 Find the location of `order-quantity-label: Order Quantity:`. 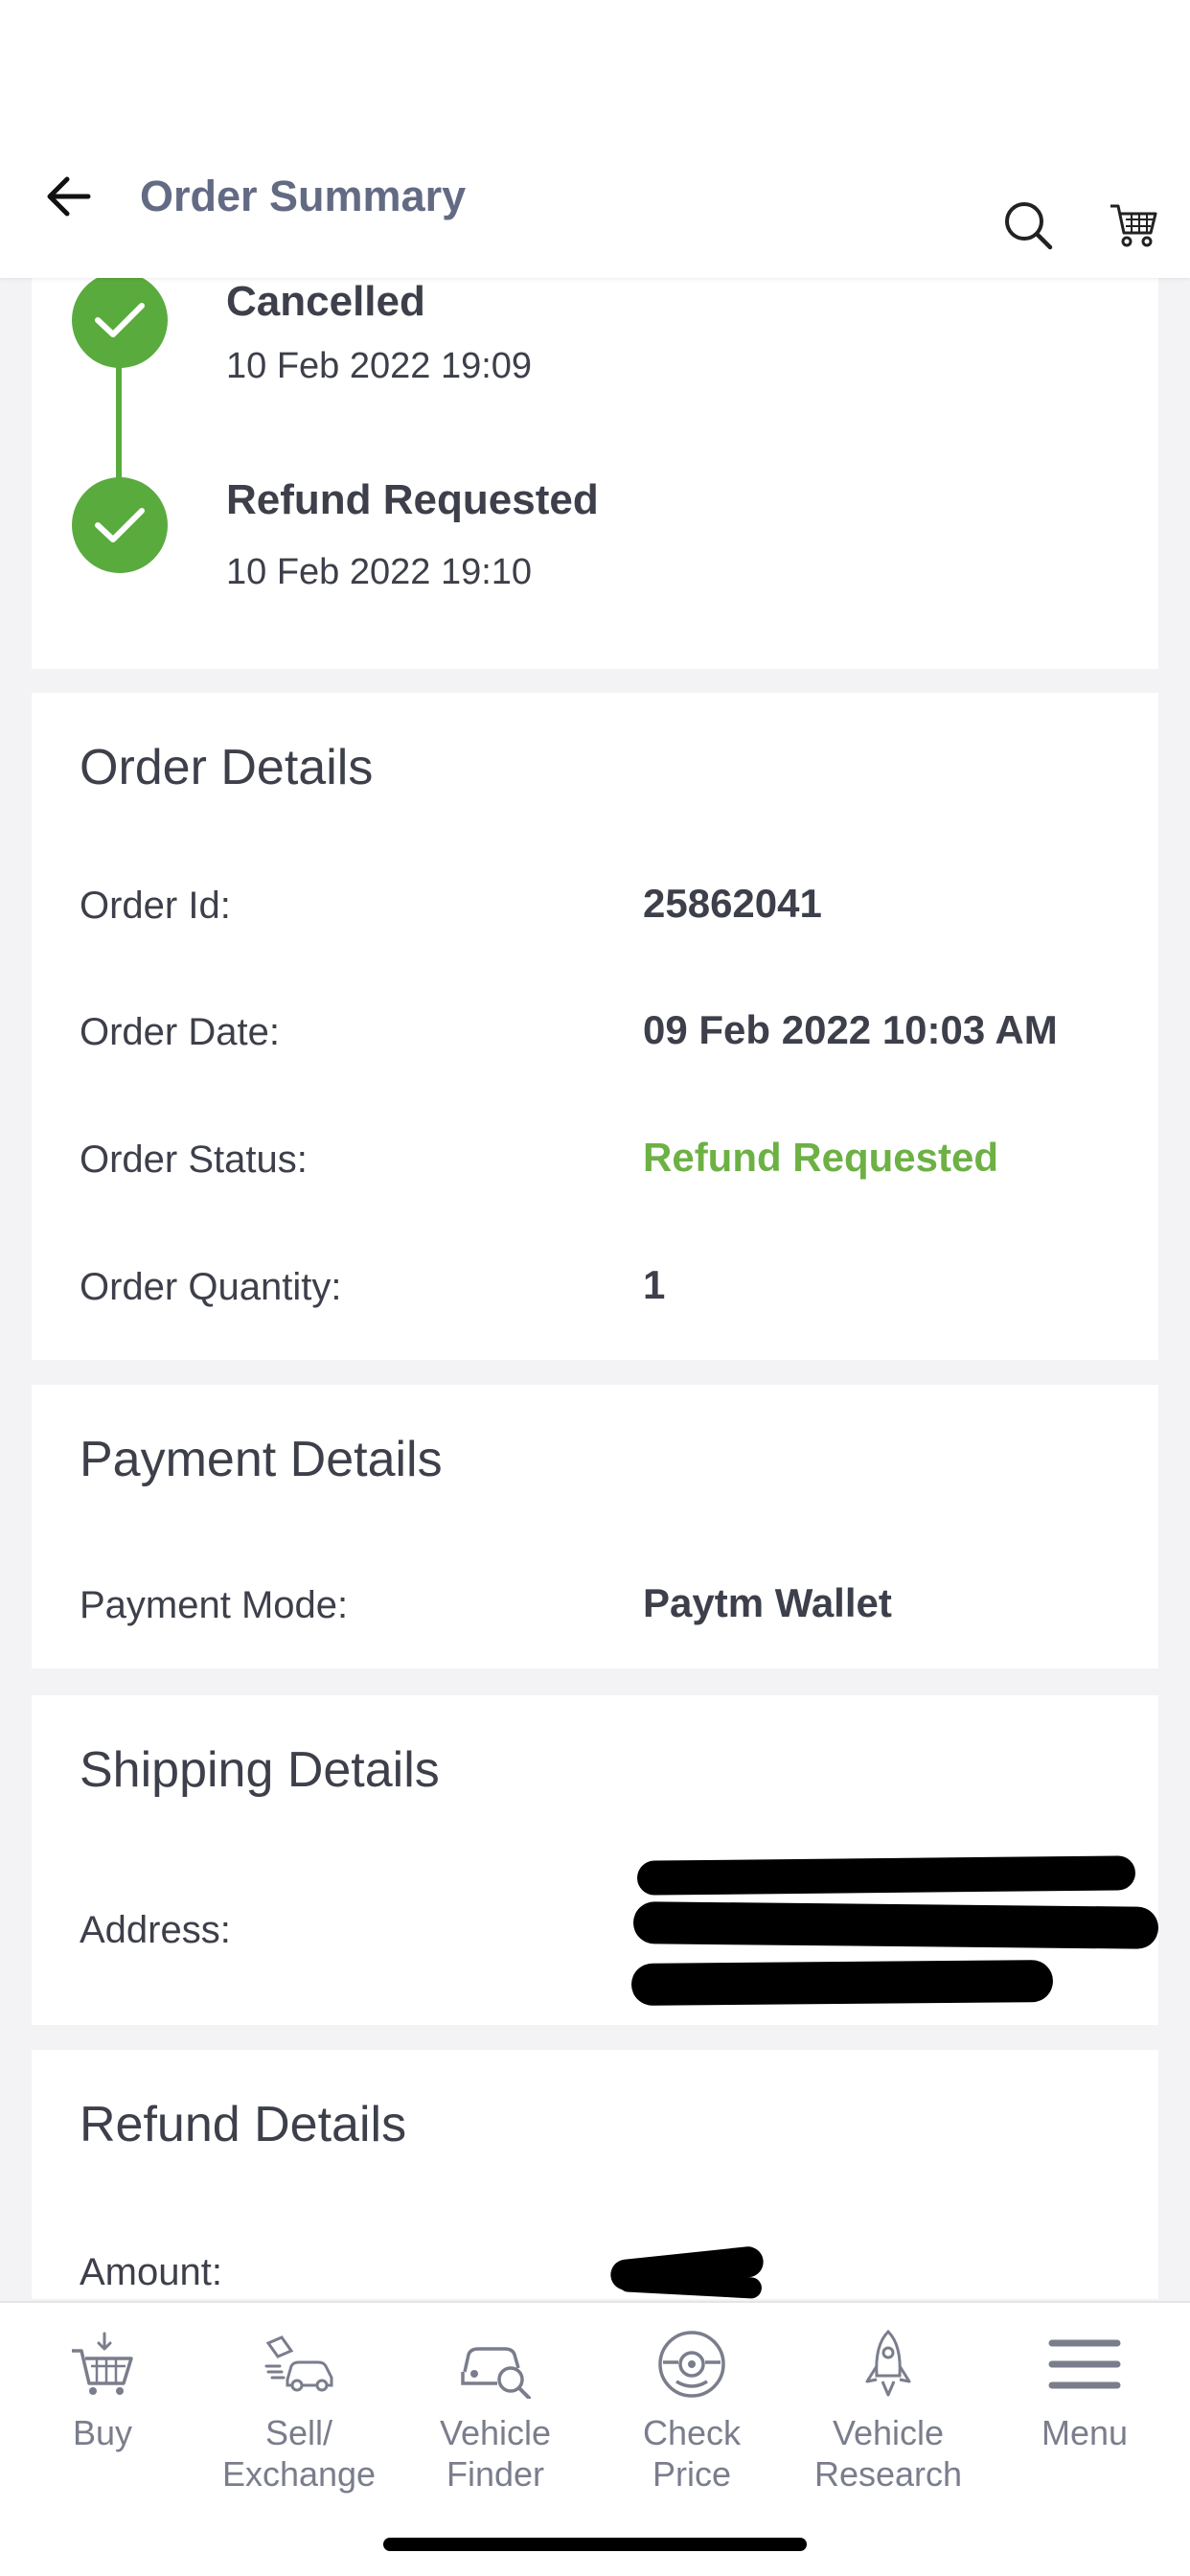

order-quantity-label: Order Quantity: is located at coordinates (211, 1287).